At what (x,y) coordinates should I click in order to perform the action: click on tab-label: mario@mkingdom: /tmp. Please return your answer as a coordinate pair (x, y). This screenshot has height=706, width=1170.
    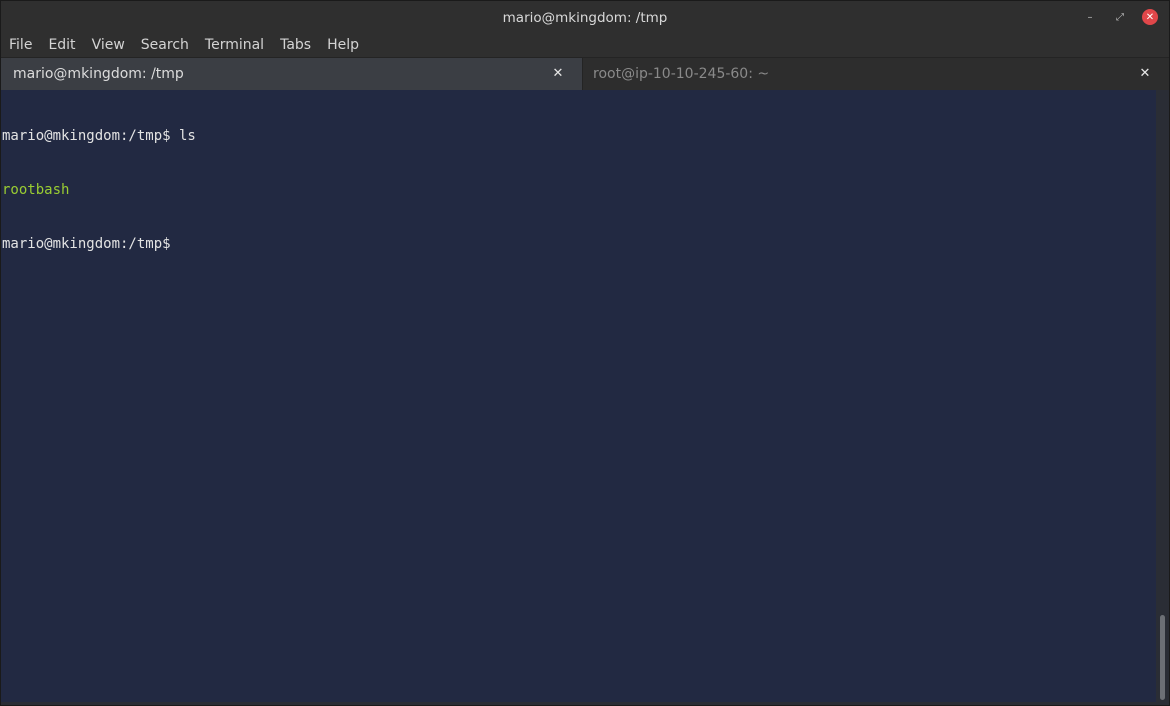
    Looking at the image, I should click on (98, 74).